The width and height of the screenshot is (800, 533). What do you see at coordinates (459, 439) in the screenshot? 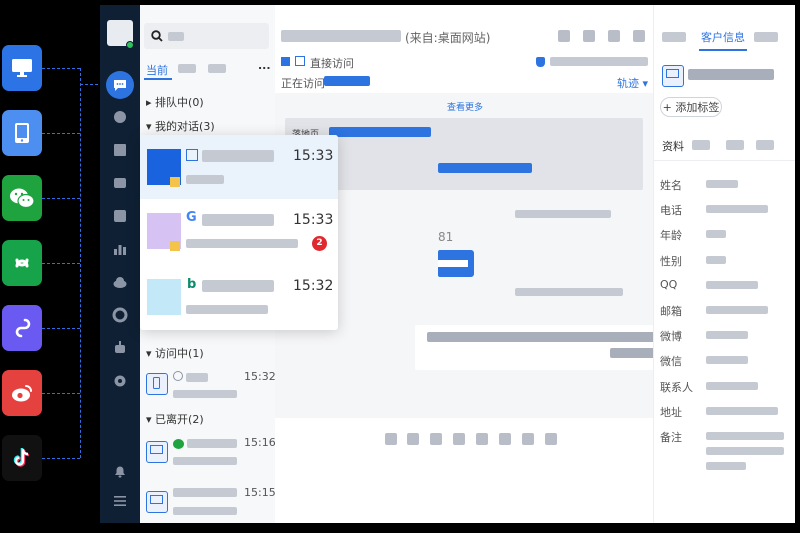
I see `screenshot-button` at bounding box center [459, 439].